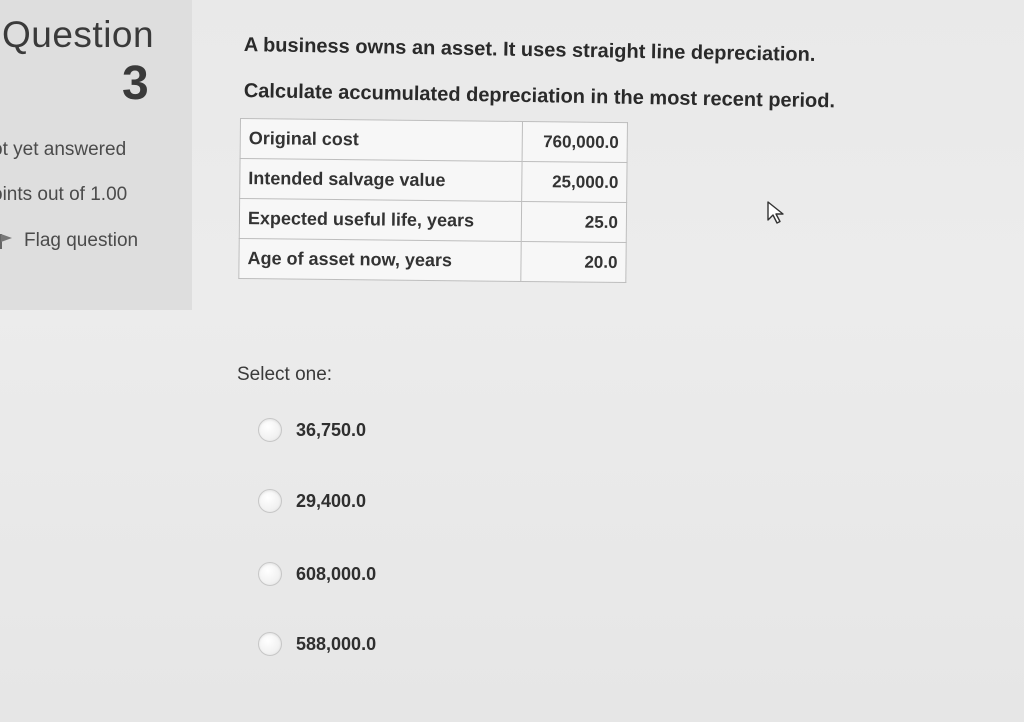  I want to click on table-row: Intended salvage value 25,000.0, so click(433, 180).